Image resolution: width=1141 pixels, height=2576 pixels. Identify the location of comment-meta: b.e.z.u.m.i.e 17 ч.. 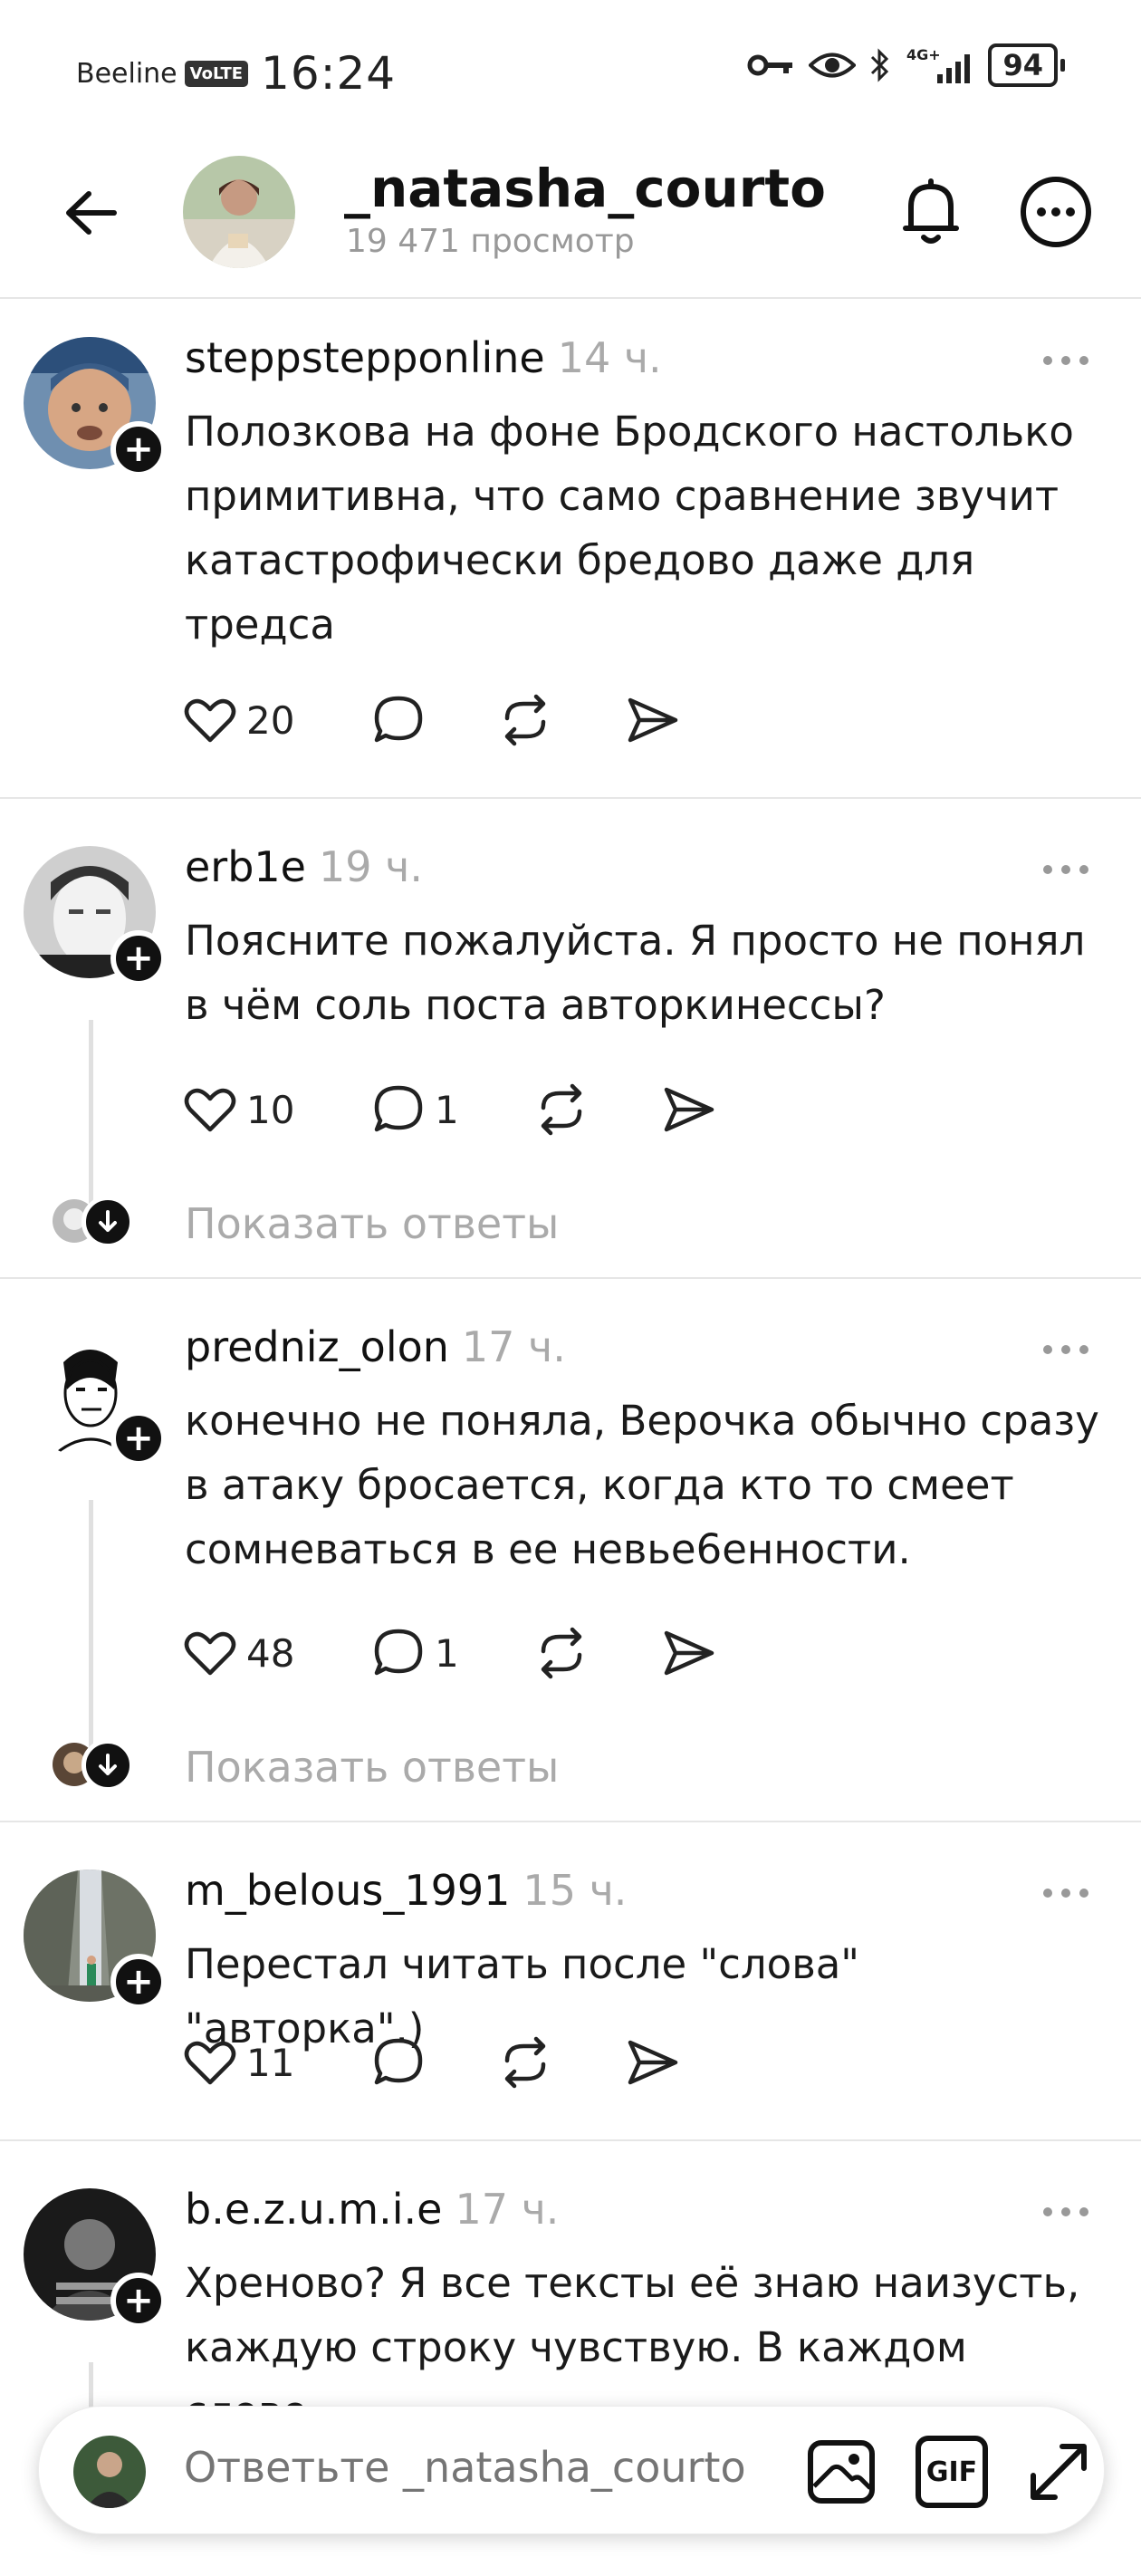
(372, 2209).